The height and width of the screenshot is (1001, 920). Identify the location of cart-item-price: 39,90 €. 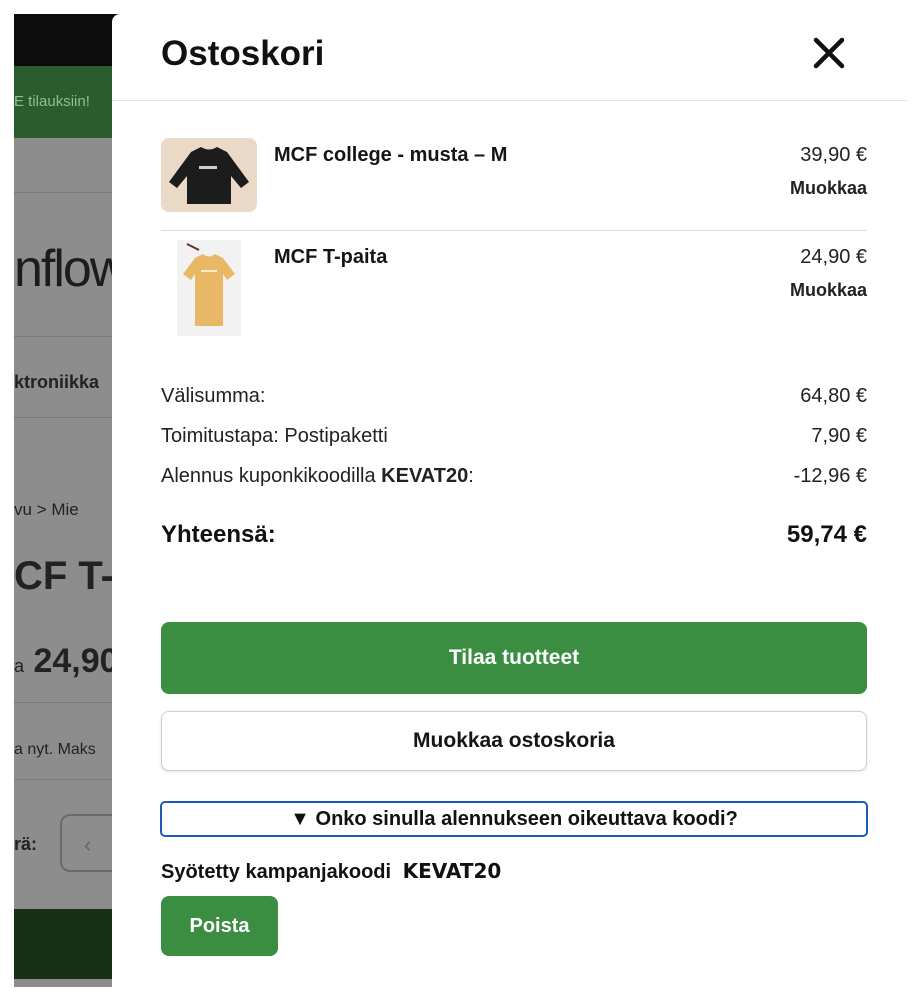
(833, 155).